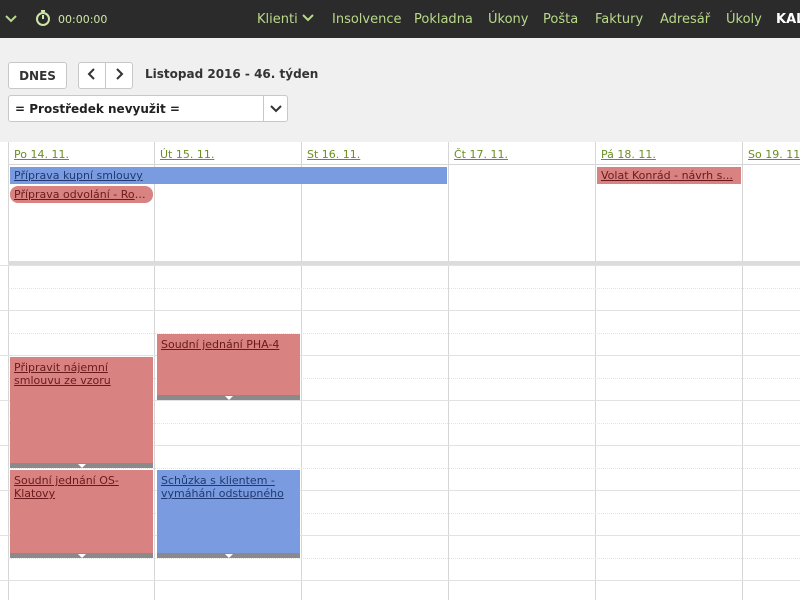  Describe the element at coordinates (788, 19) in the screenshot. I see `nav-item-kalendar: KAL` at that location.